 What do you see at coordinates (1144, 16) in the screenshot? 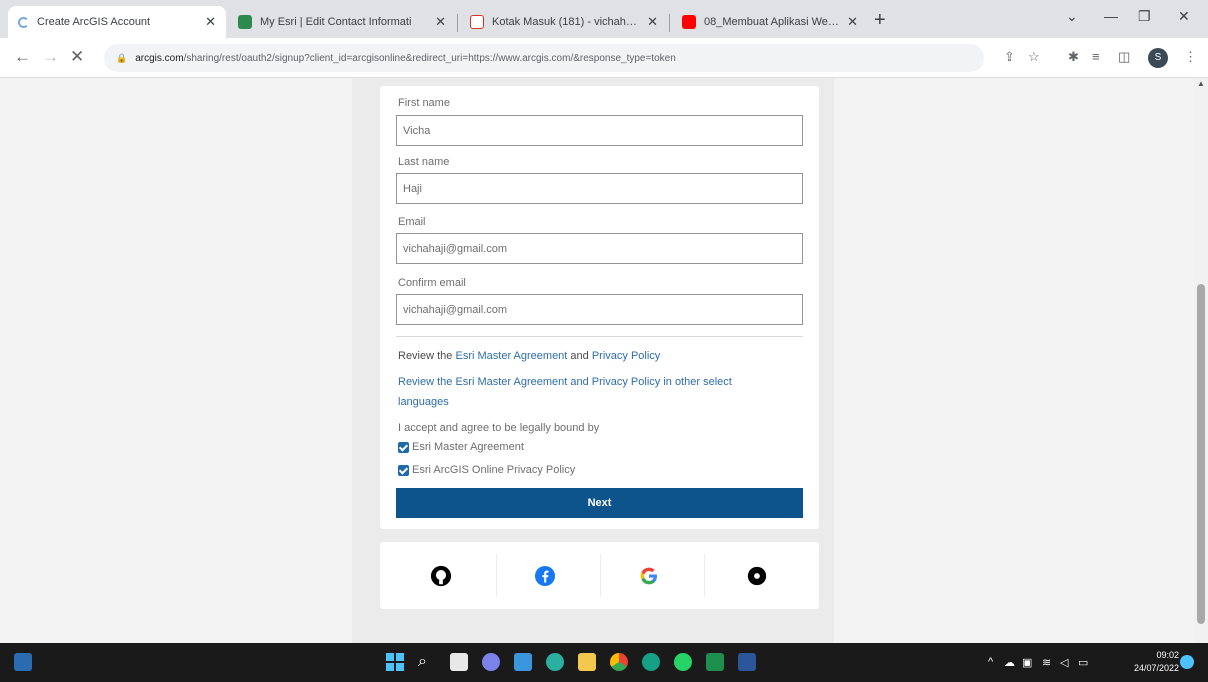
I see `maximize-button: ❐` at bounding box center [1144, 16].